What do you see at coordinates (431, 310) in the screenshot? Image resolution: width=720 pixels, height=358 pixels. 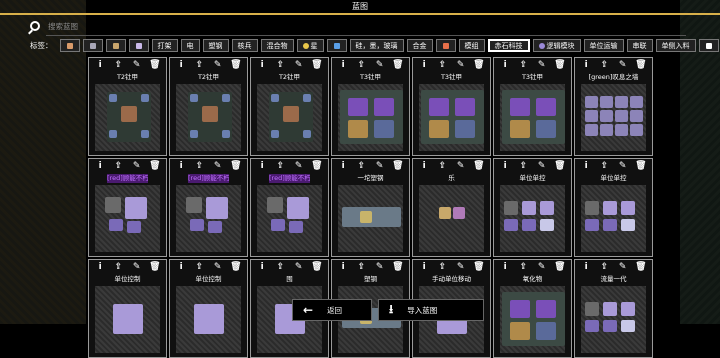 I see `import-blueprint-button: ⭳ 导入蓝图` at bounding box center [431, 310].